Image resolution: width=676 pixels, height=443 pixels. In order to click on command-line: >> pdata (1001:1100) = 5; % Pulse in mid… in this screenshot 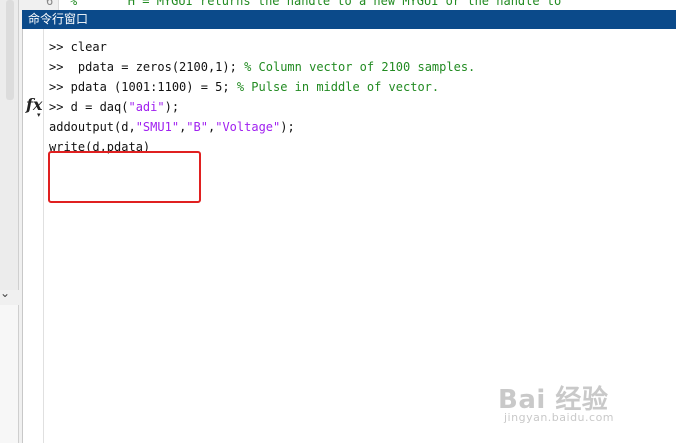, I will do `click(262, 87)`.